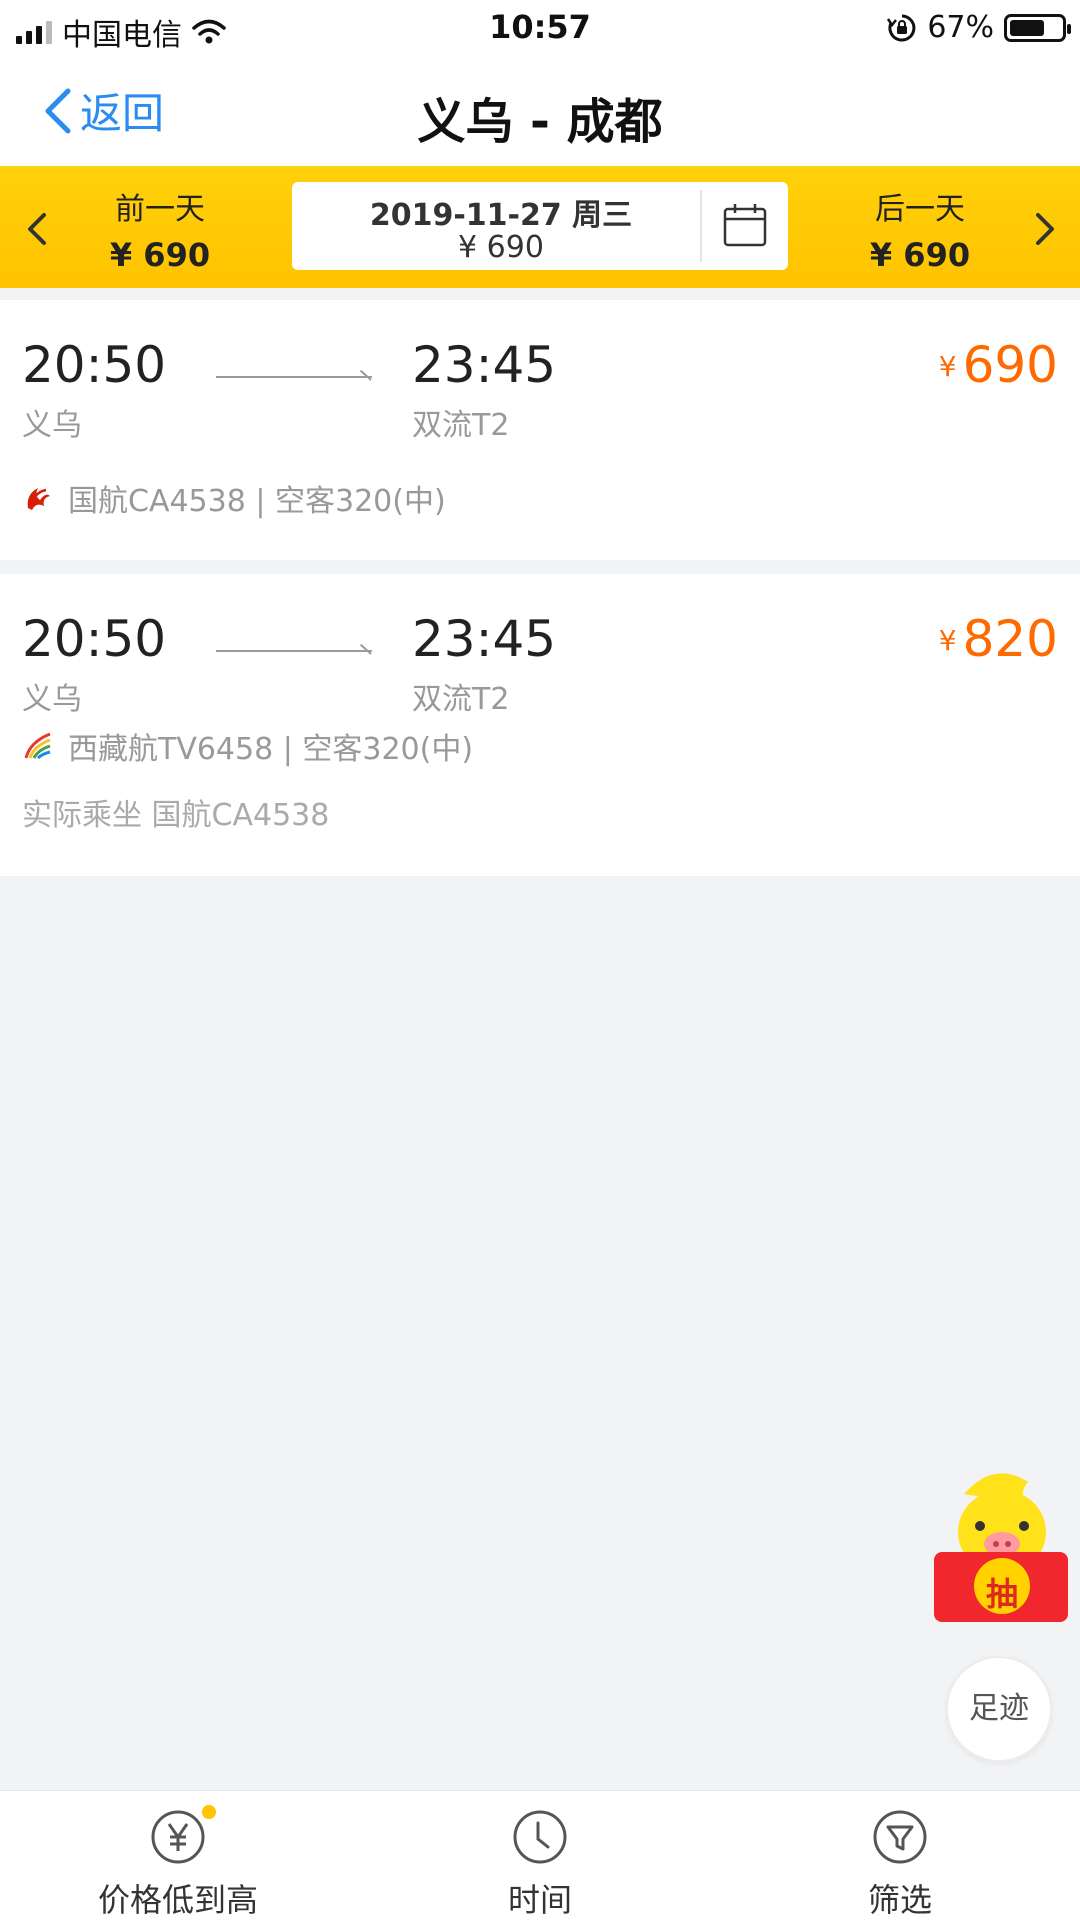  Describe the element at coordinates (1001, 1544) in the screenshot. I see `lottery-widget: 抽` at that location.